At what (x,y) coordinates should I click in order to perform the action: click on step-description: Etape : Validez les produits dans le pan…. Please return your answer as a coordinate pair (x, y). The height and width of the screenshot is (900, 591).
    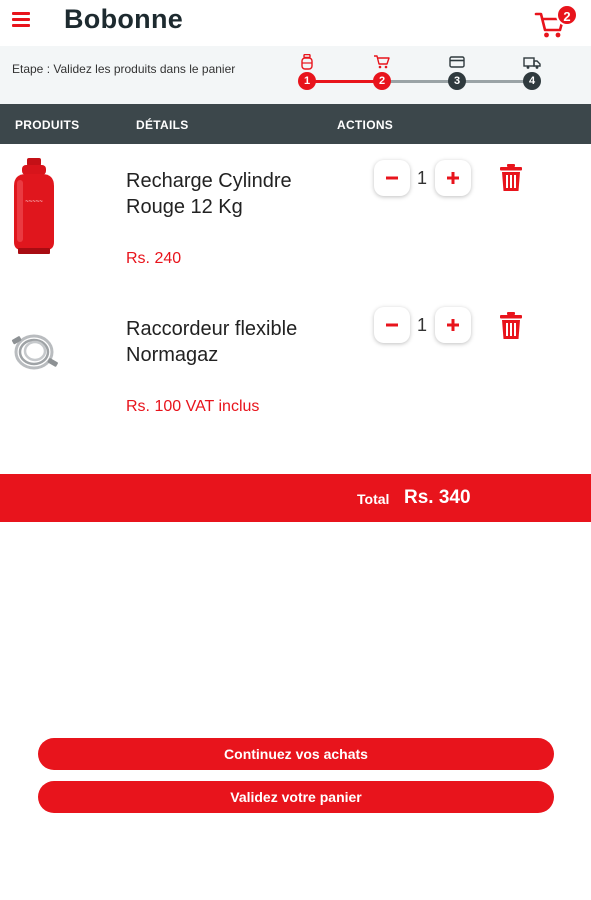
    Looking at the image, I should click on (124, 69).